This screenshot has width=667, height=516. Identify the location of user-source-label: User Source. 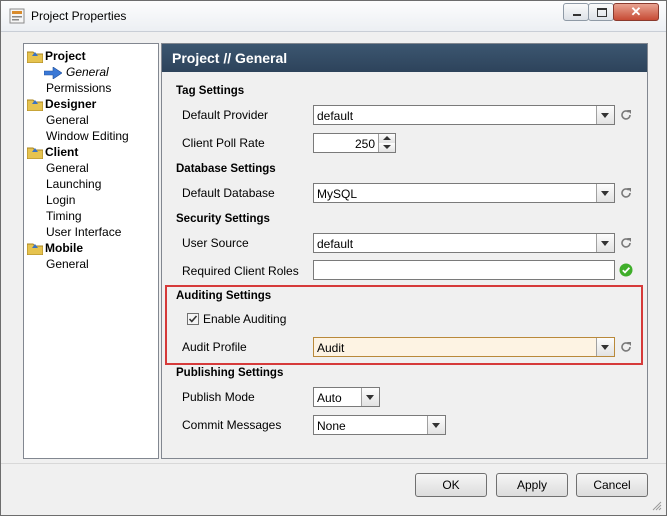
(215, 243).